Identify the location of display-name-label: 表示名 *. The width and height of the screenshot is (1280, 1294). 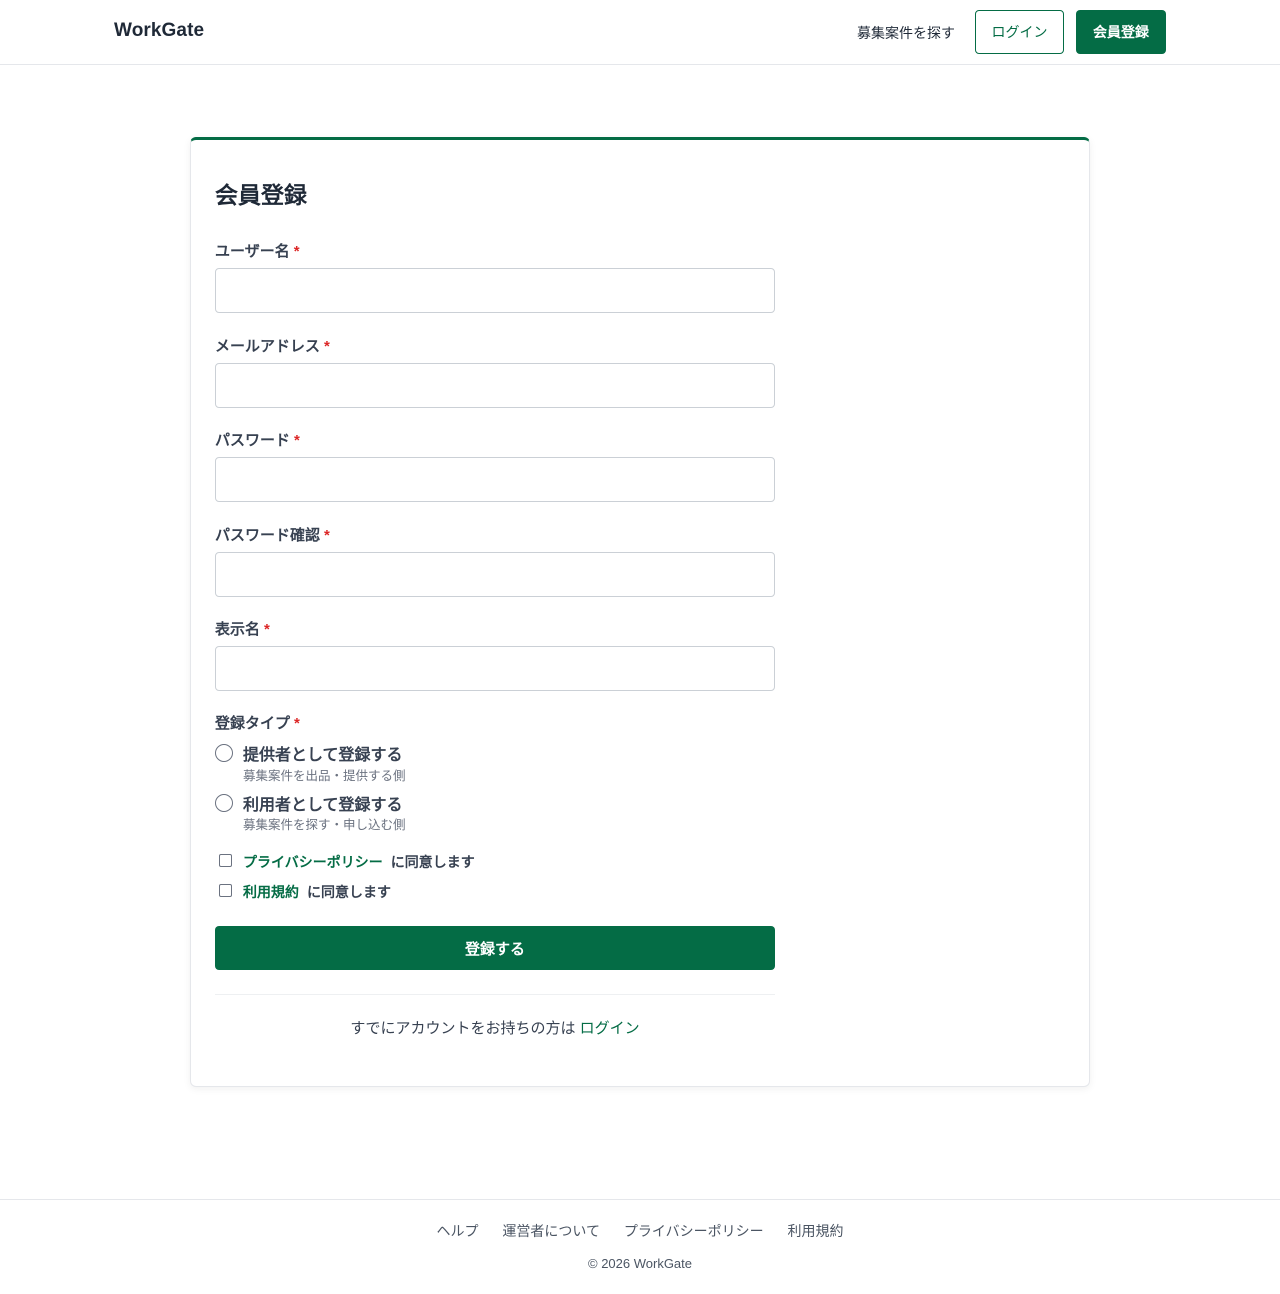
(242, 628).